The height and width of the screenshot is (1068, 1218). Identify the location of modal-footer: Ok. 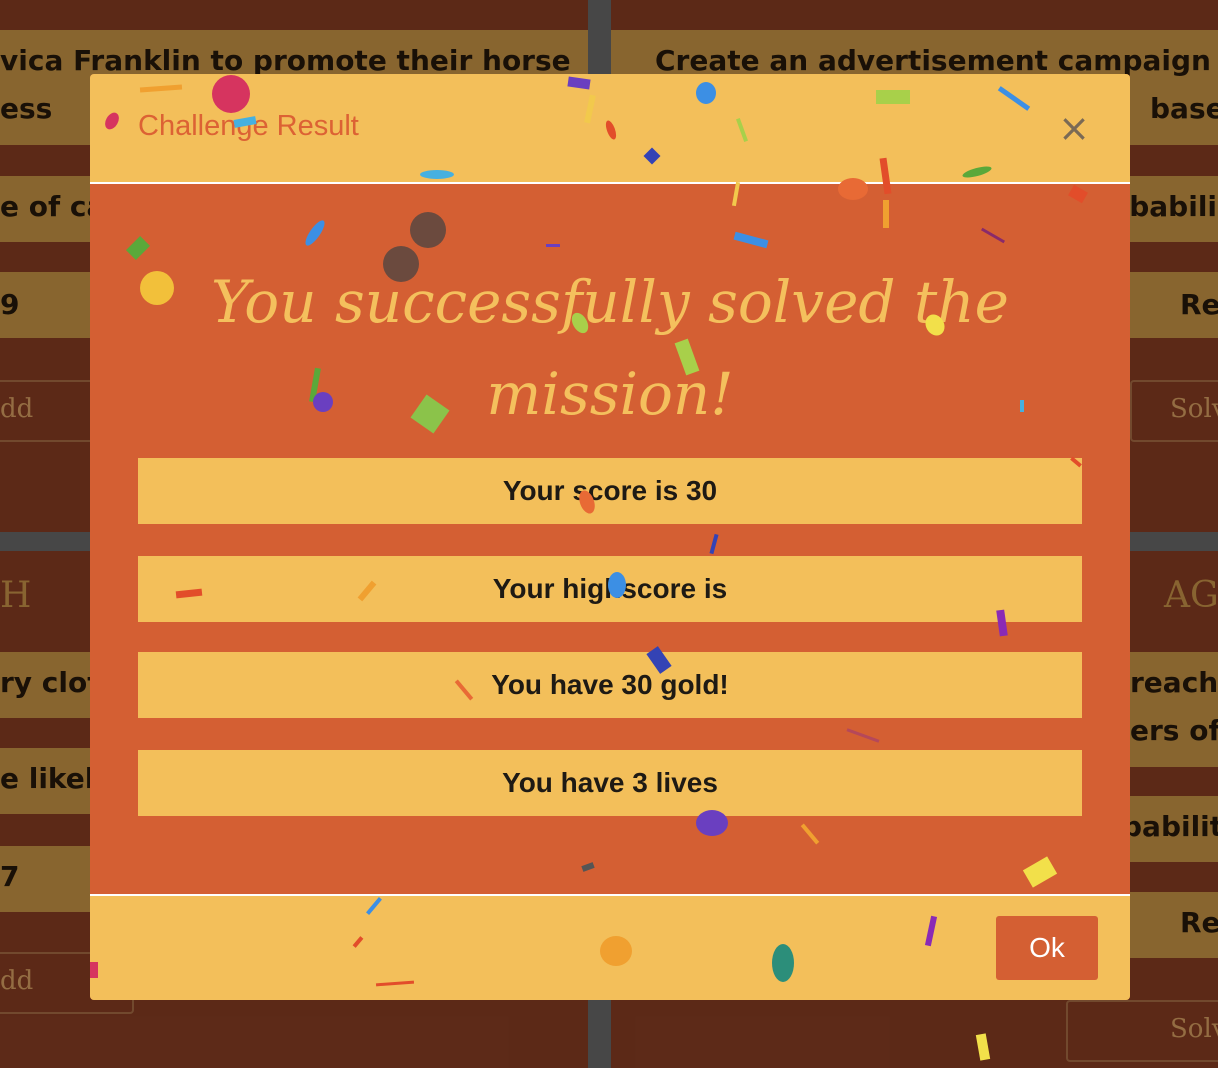
(610, 947).